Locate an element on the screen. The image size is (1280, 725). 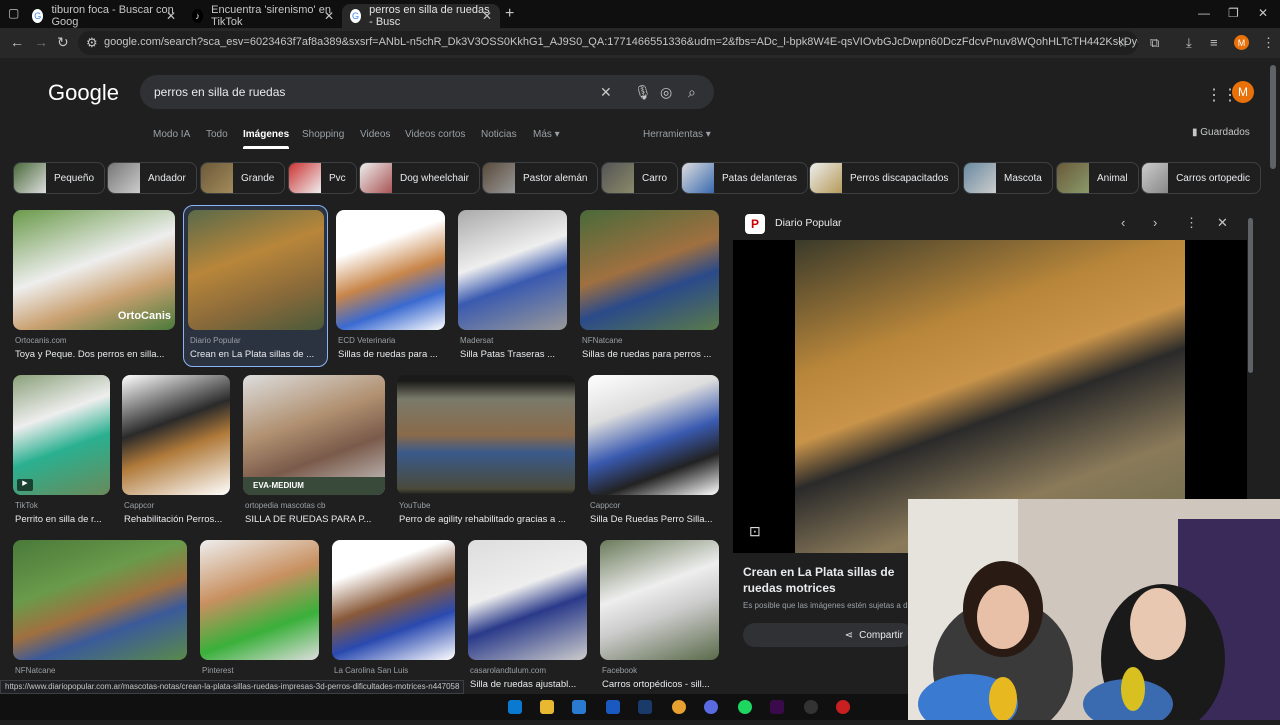
chip-pastor-aleman: Pastor alemán is located at coordinates (540, 178).